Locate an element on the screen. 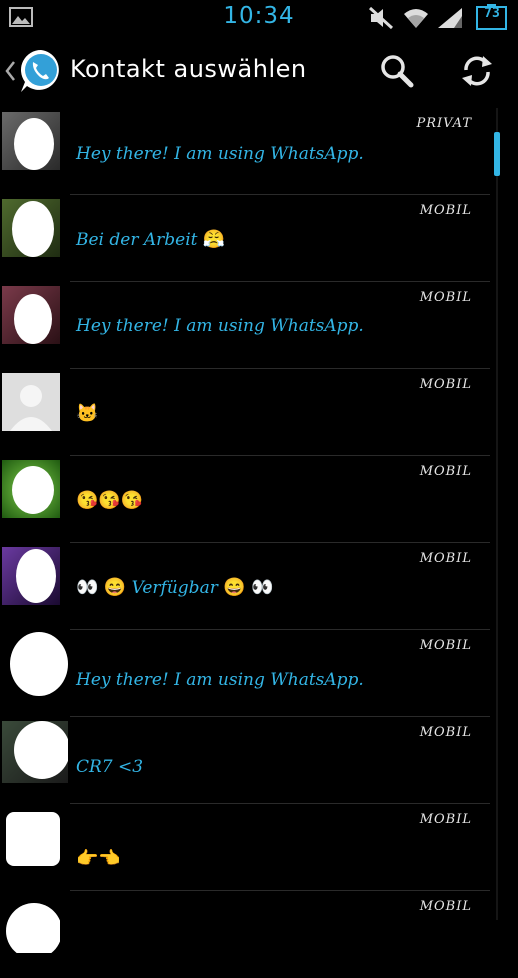  page-title: Kontakt auswählen is located at coordinates (188, 69).